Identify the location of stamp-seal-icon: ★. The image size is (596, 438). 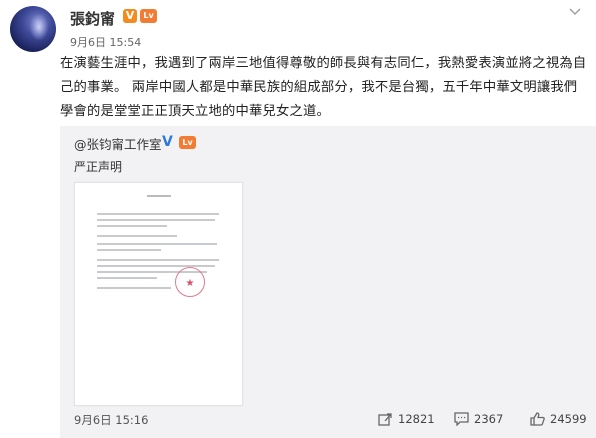
(190, 282).